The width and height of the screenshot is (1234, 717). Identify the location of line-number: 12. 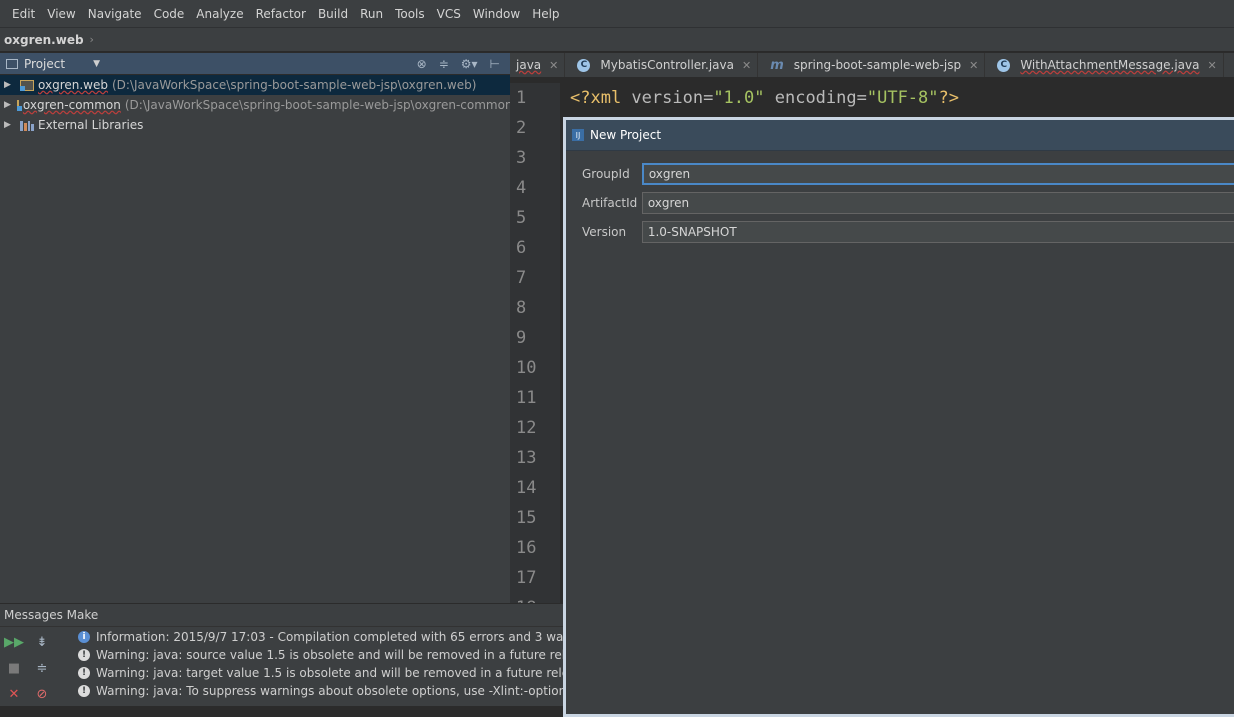
(526, 428).